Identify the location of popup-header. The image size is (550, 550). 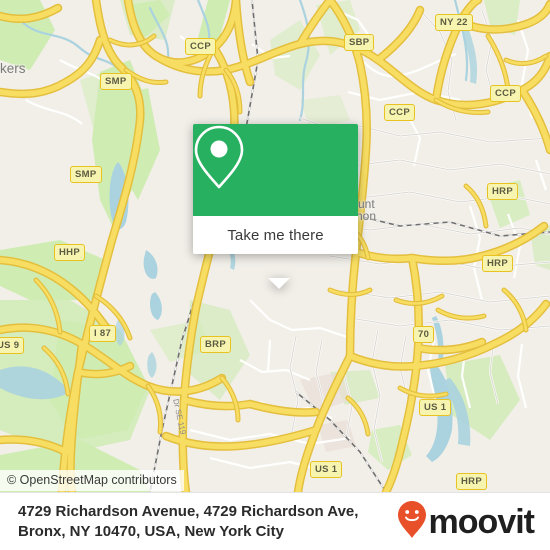
(275, 170).